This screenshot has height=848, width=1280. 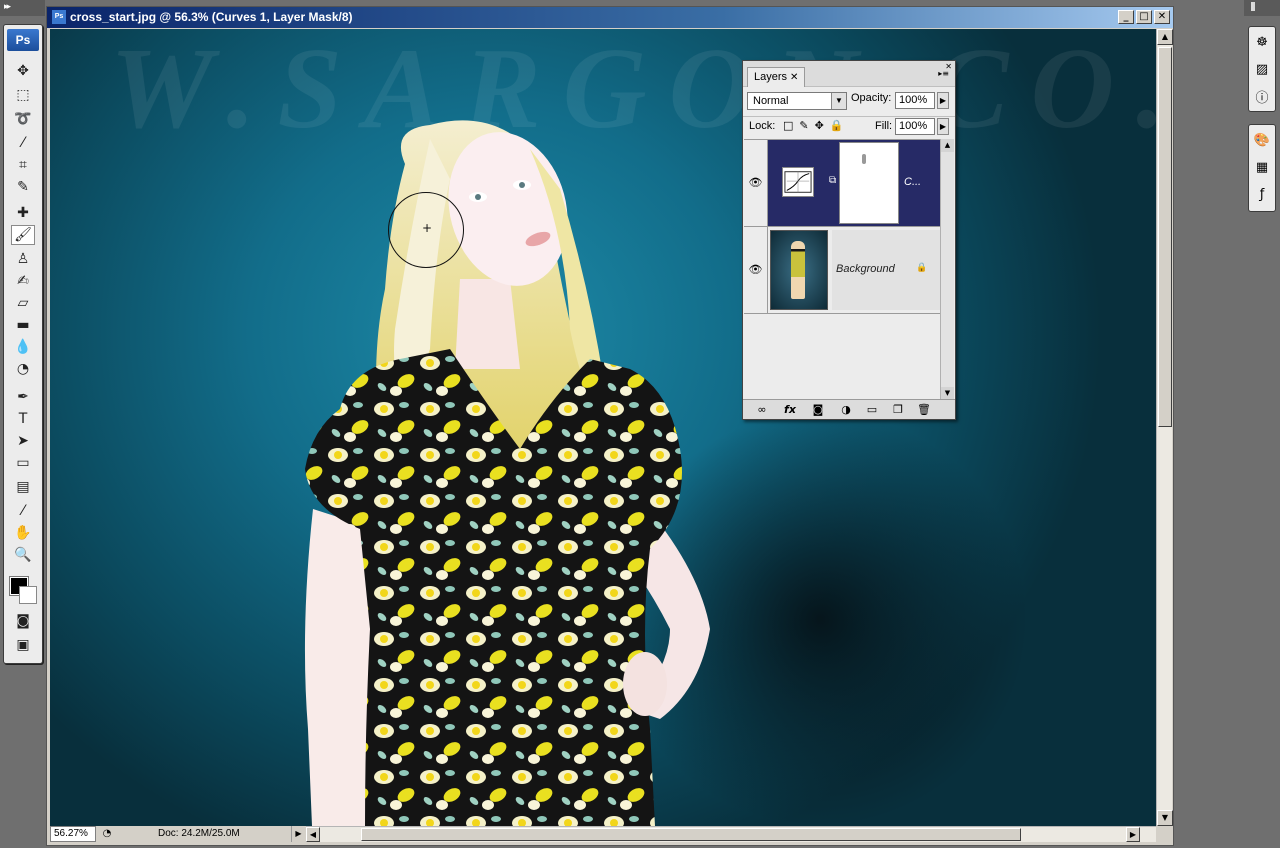 What do you see at coordinates (23, 119) in the screenshot?
I see `lasso-tool-icon: ➰` at bounding box center [23, 119].